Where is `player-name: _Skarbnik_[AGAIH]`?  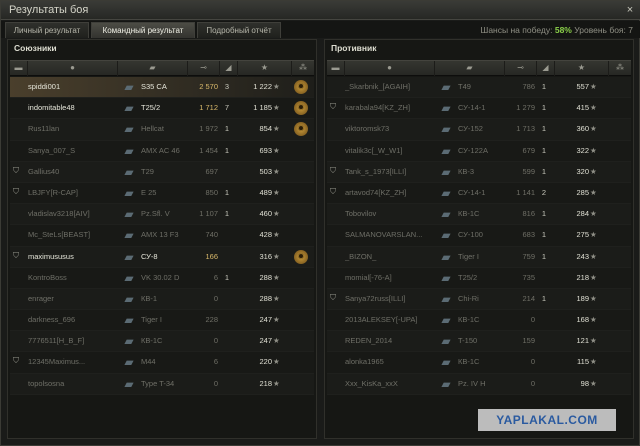
player-name: _Skarbnik_[AGAIH] is located at coordinates (390, 86).